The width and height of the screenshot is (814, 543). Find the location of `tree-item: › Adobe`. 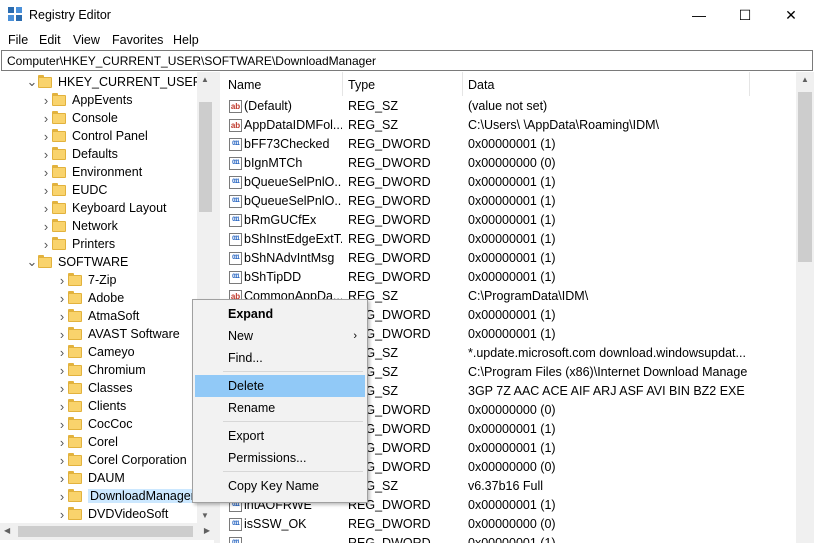

tree-item: › Adobe is located at coordinates (90, 298).